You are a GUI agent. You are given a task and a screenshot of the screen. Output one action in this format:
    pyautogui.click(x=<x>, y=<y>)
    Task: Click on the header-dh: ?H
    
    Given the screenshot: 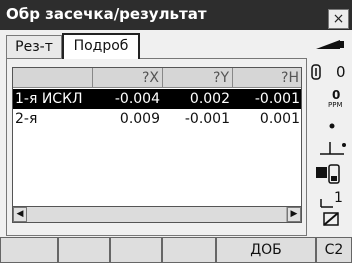 What is the action you would take?
    pyautogui.click(x=267, y=78)
    